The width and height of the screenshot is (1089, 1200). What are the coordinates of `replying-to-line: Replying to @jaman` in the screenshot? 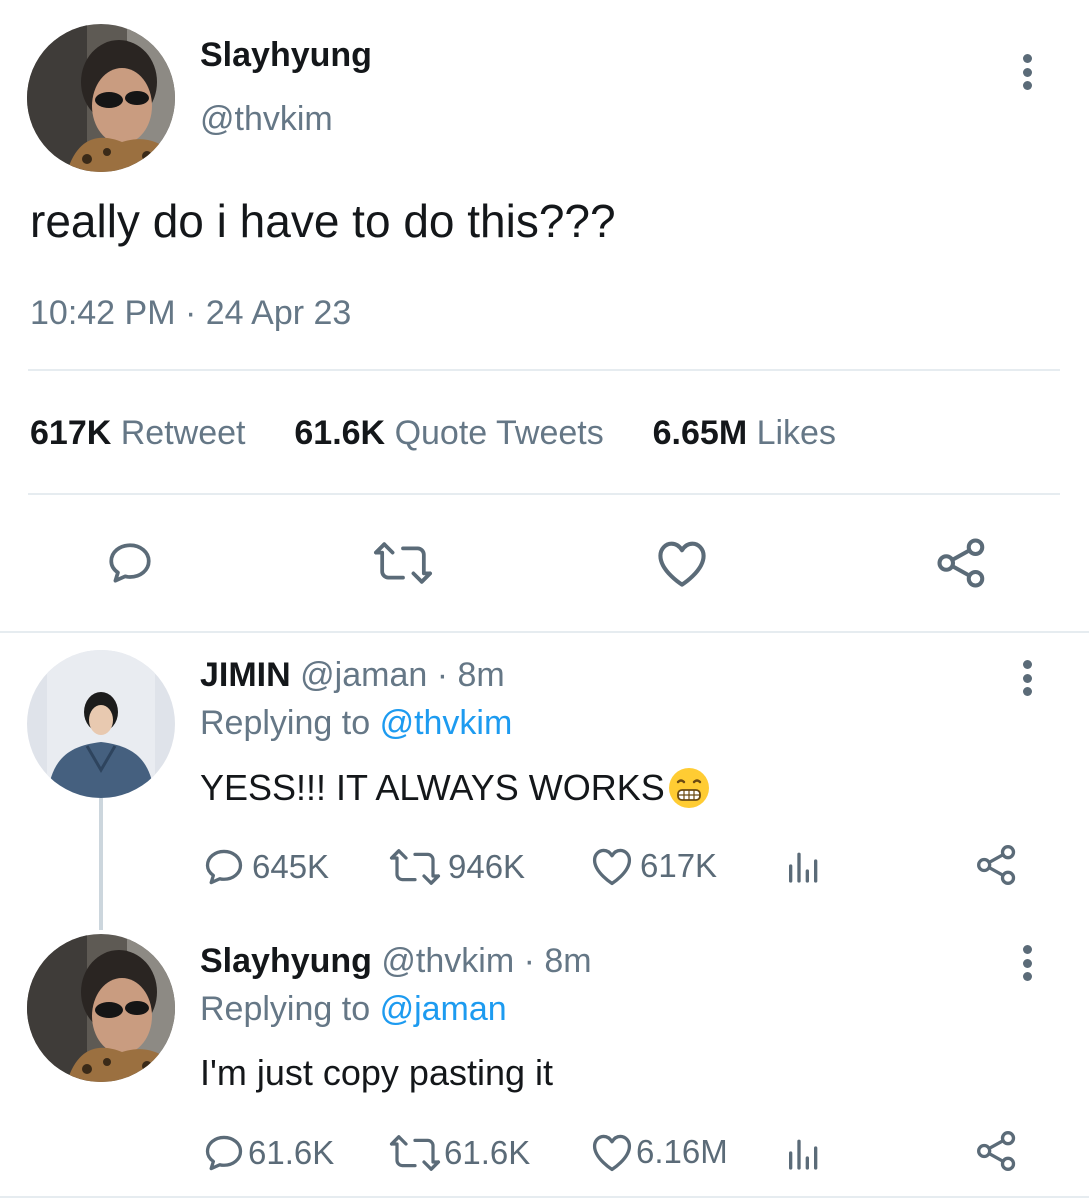 It's located at (353, 1009).